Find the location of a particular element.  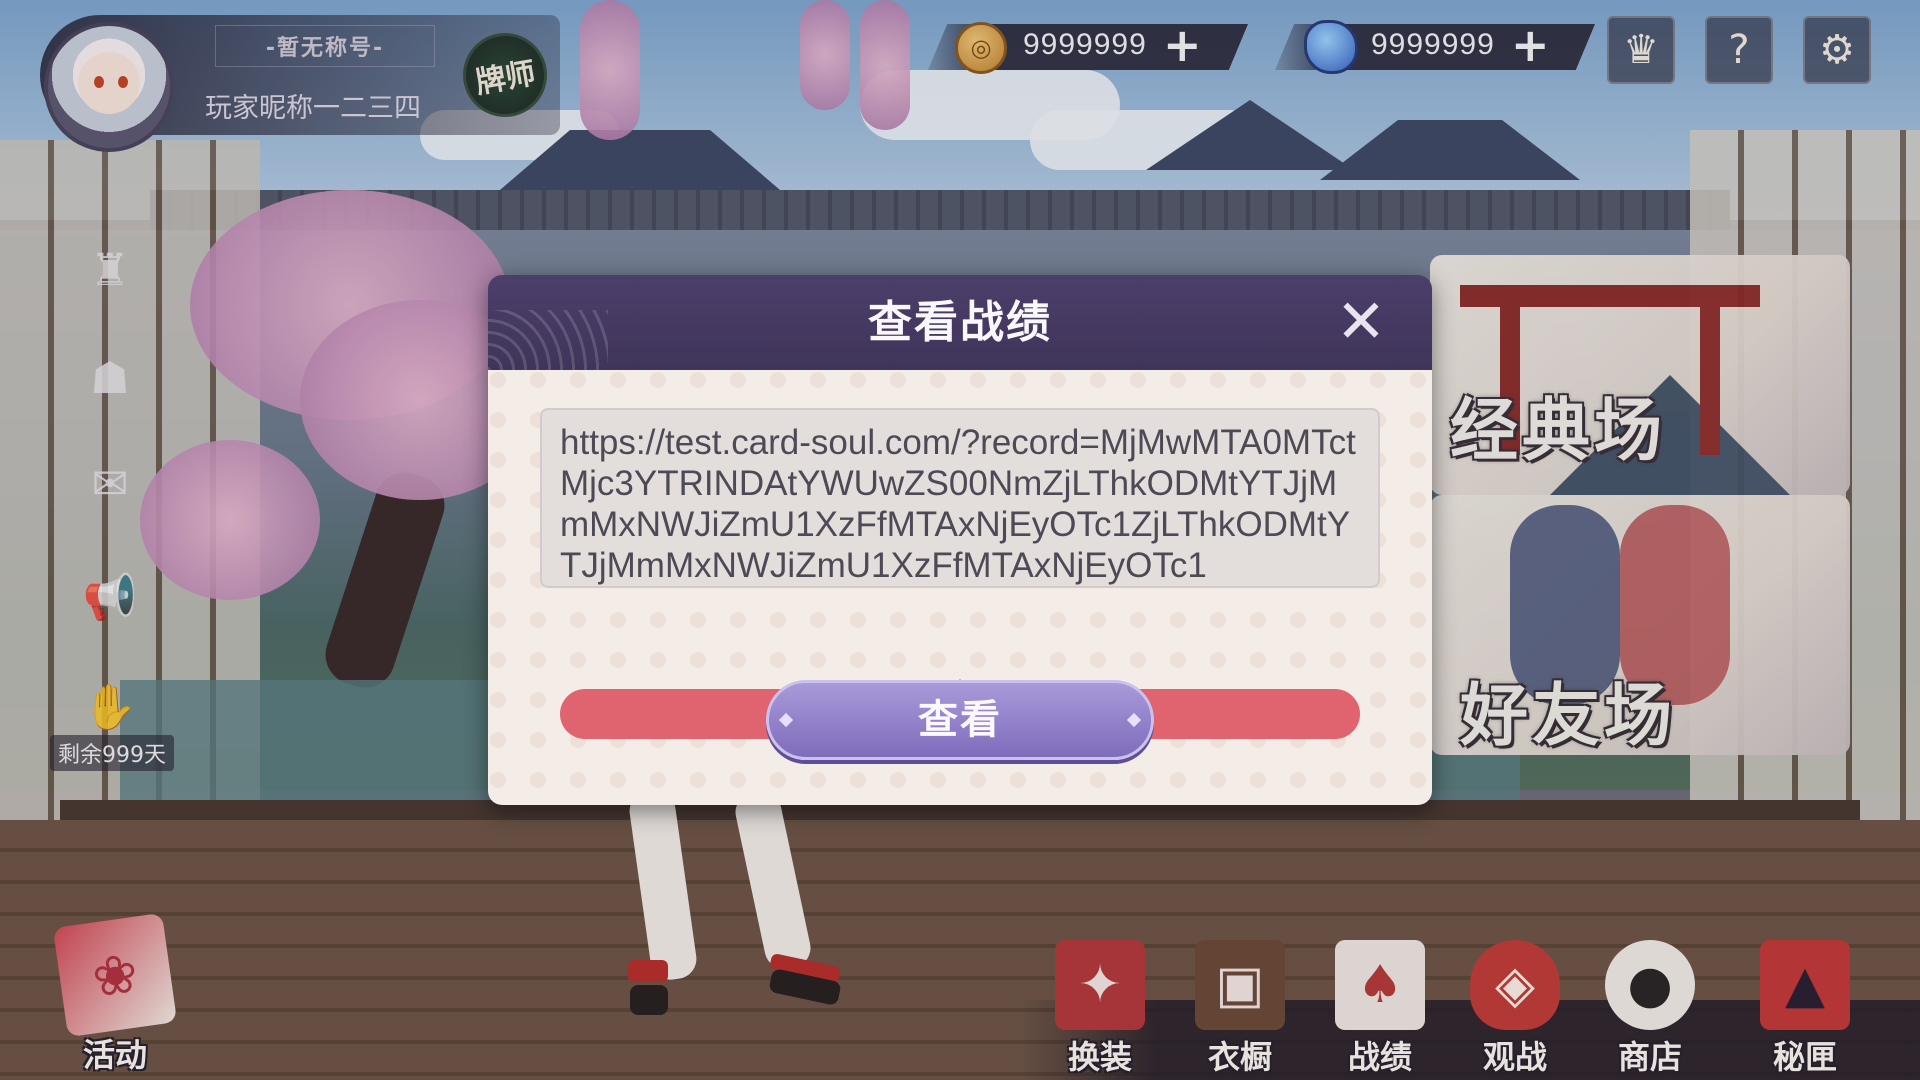

view-button-label: 查看 is located at coordinates (960, 720).